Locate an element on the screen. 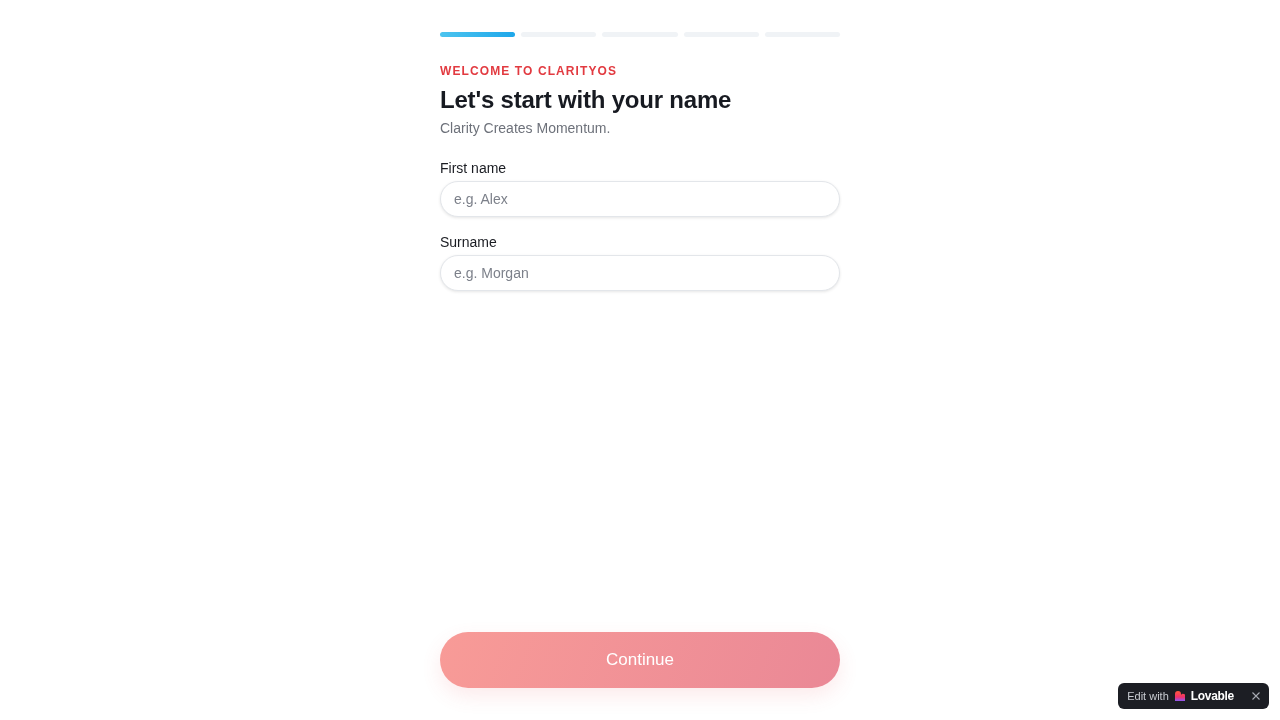 This screenshot has height=720, width=1280. eyebrow-text: WELCOME TO CLARITYOS is located at coordinates (529, 71).